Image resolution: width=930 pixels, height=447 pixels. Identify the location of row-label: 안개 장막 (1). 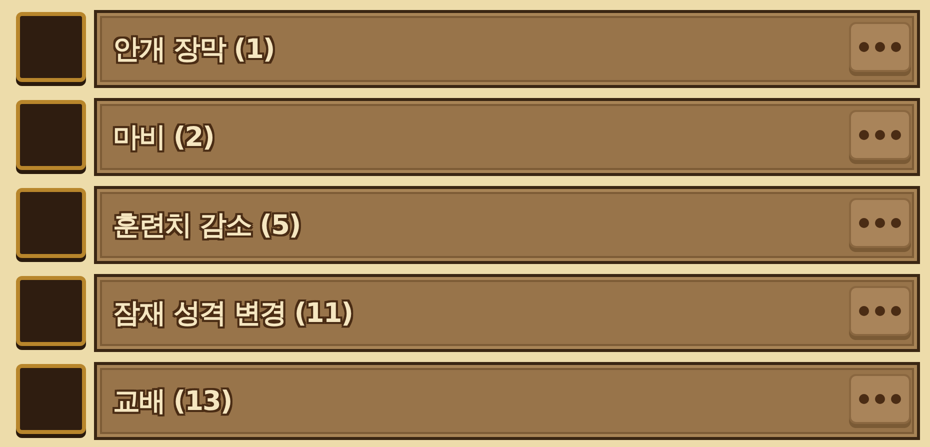
(193, 50).